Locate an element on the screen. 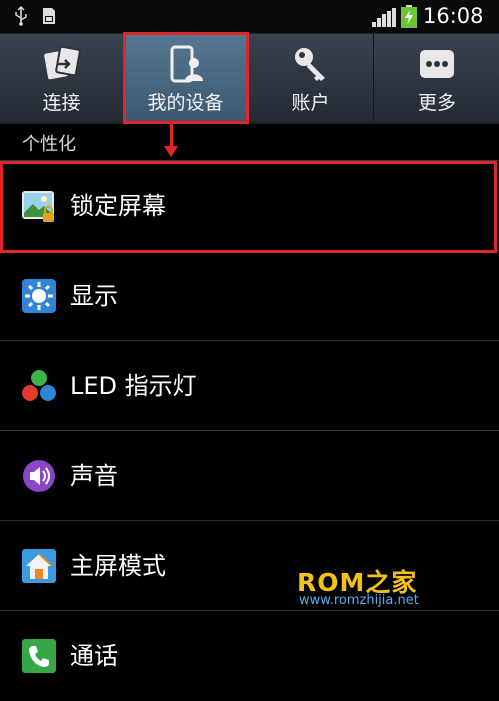  list-item-sound: 声音 is located at coordinates (249, 476).